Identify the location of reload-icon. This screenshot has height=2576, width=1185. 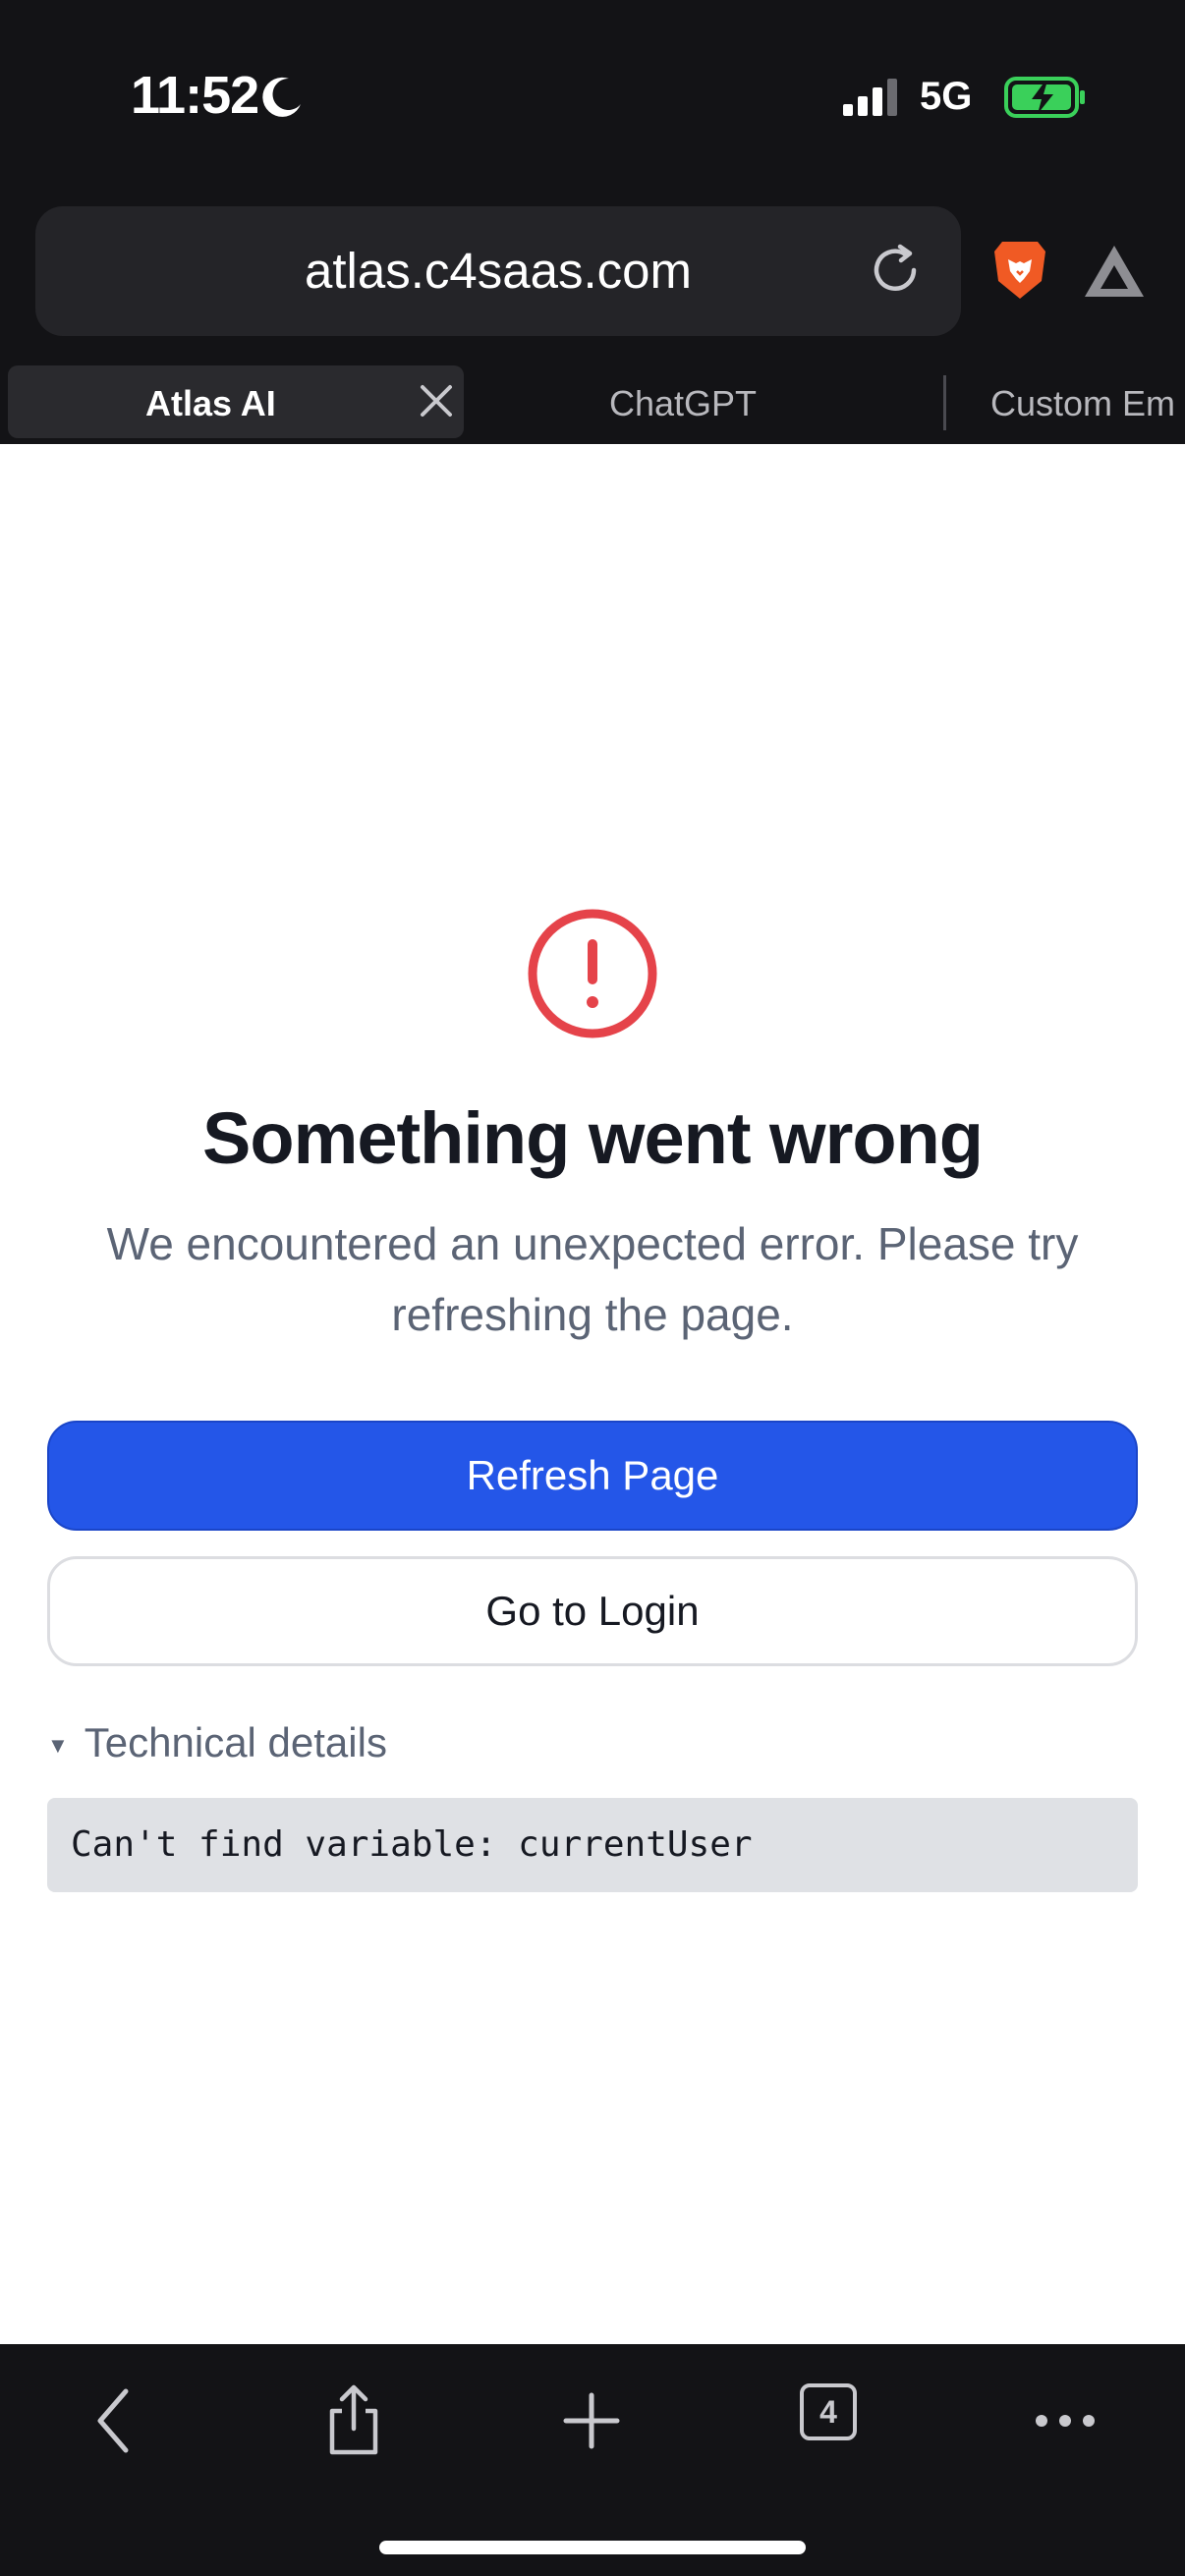
(896, 270).